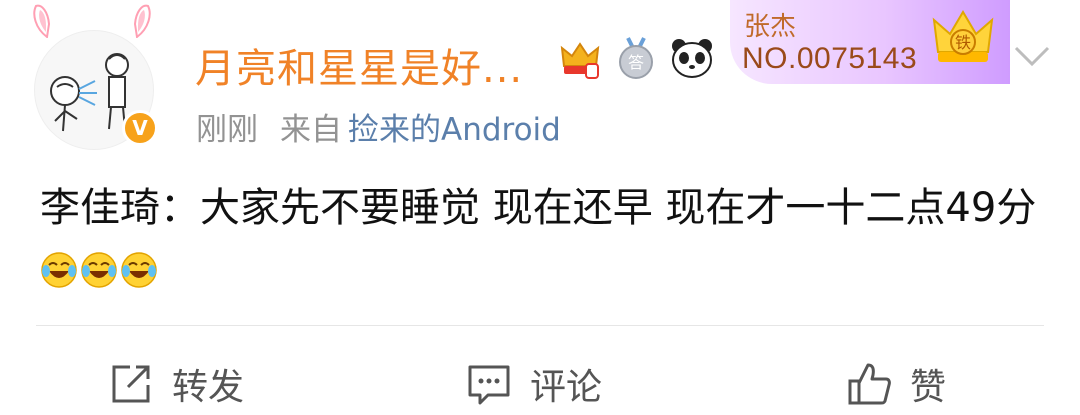 This screenshot has height=415, width=1080. I want to click on post-from-label: 来自, so click(311, 130).